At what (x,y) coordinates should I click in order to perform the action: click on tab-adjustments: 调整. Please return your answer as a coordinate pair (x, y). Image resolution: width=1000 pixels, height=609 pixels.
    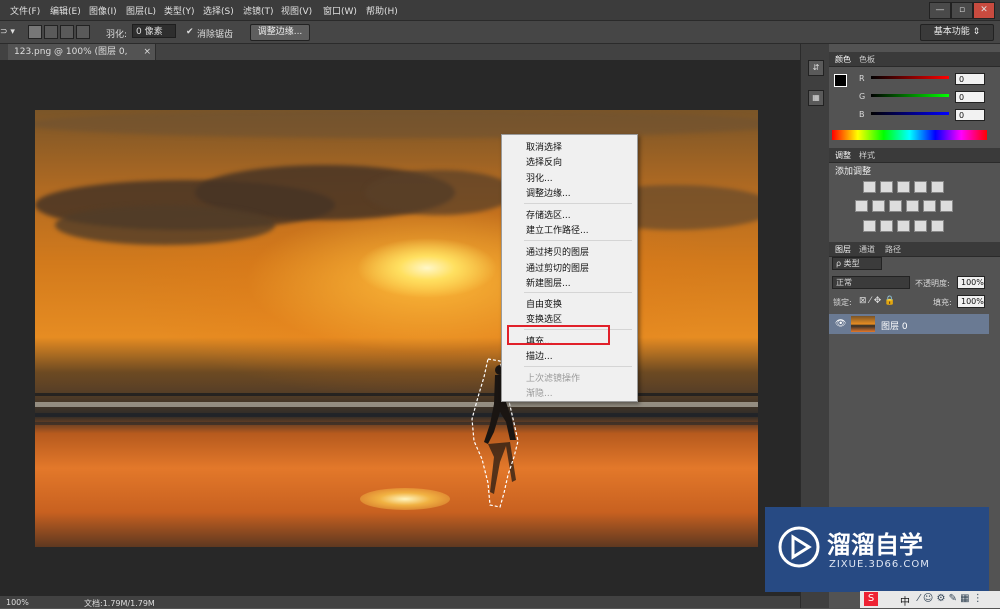
    Looking at the image, I should click on (843, 155).